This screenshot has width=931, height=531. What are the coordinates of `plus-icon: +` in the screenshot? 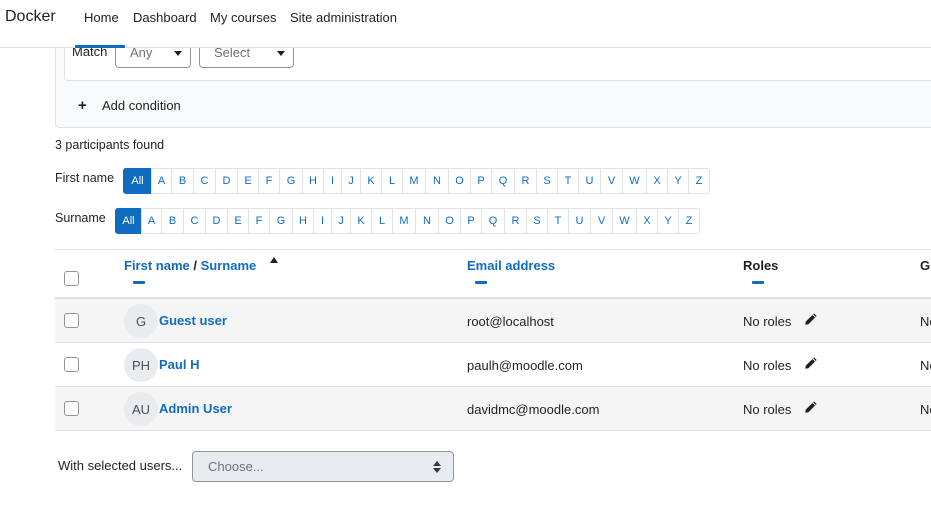 It's located at (82, 105).